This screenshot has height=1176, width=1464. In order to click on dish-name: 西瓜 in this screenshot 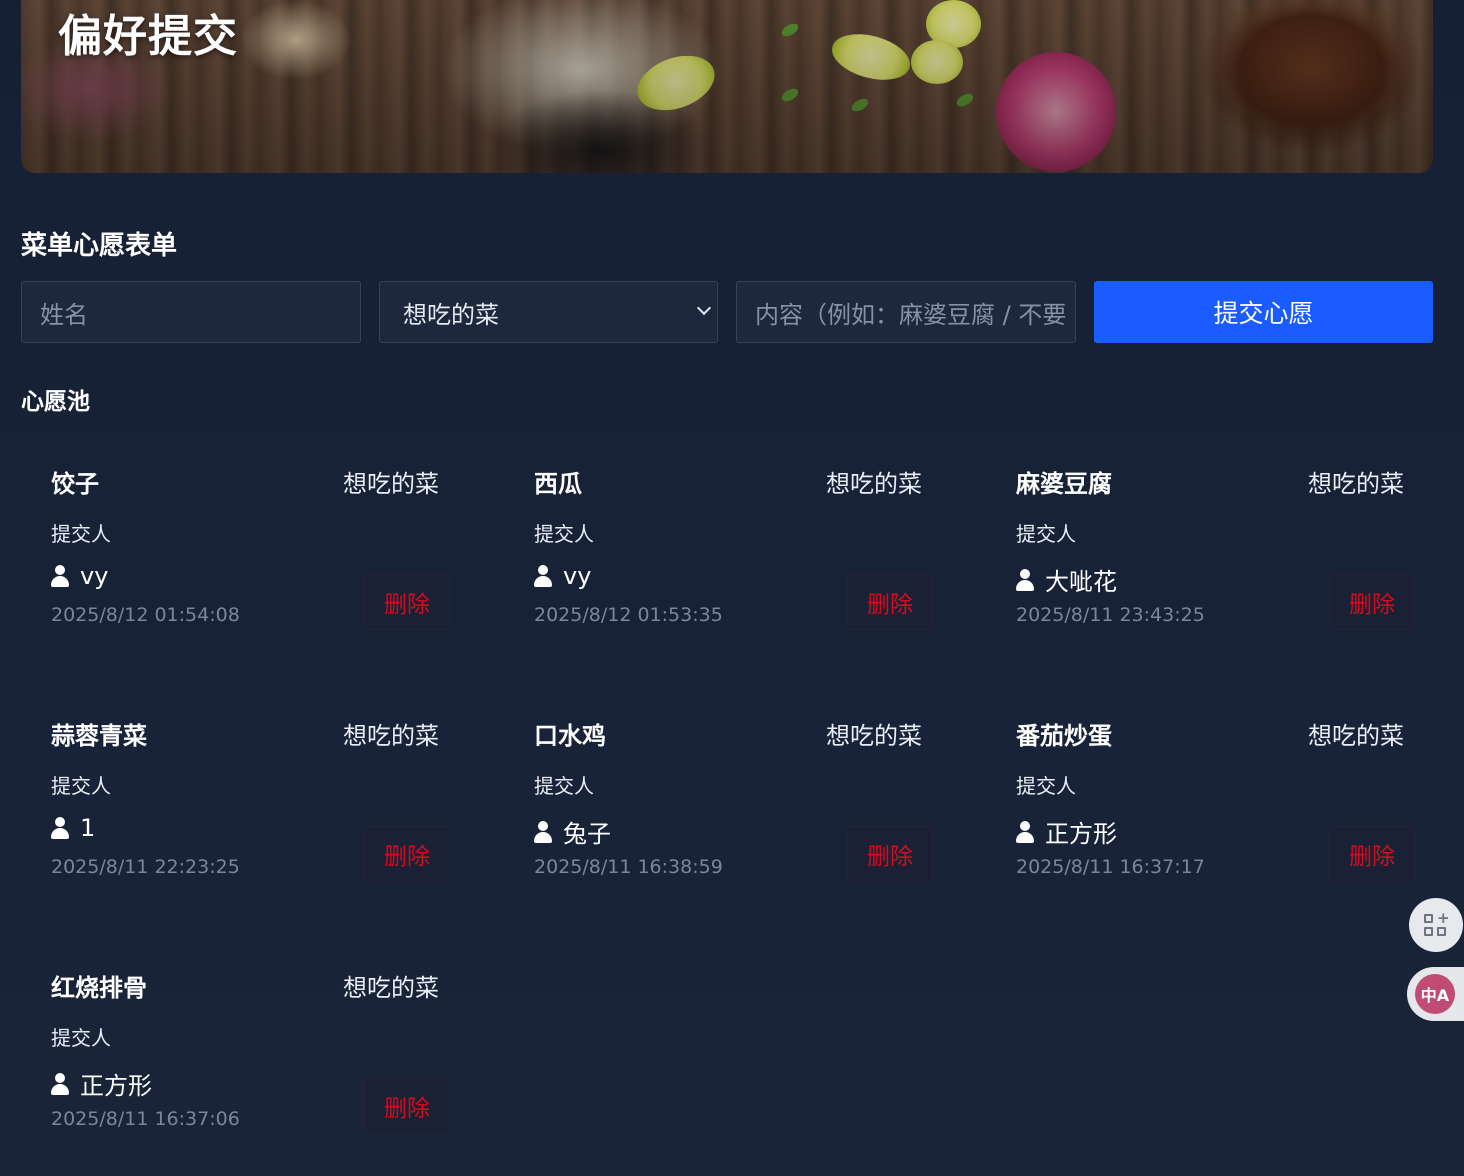, I will do `click(558, 484)`.